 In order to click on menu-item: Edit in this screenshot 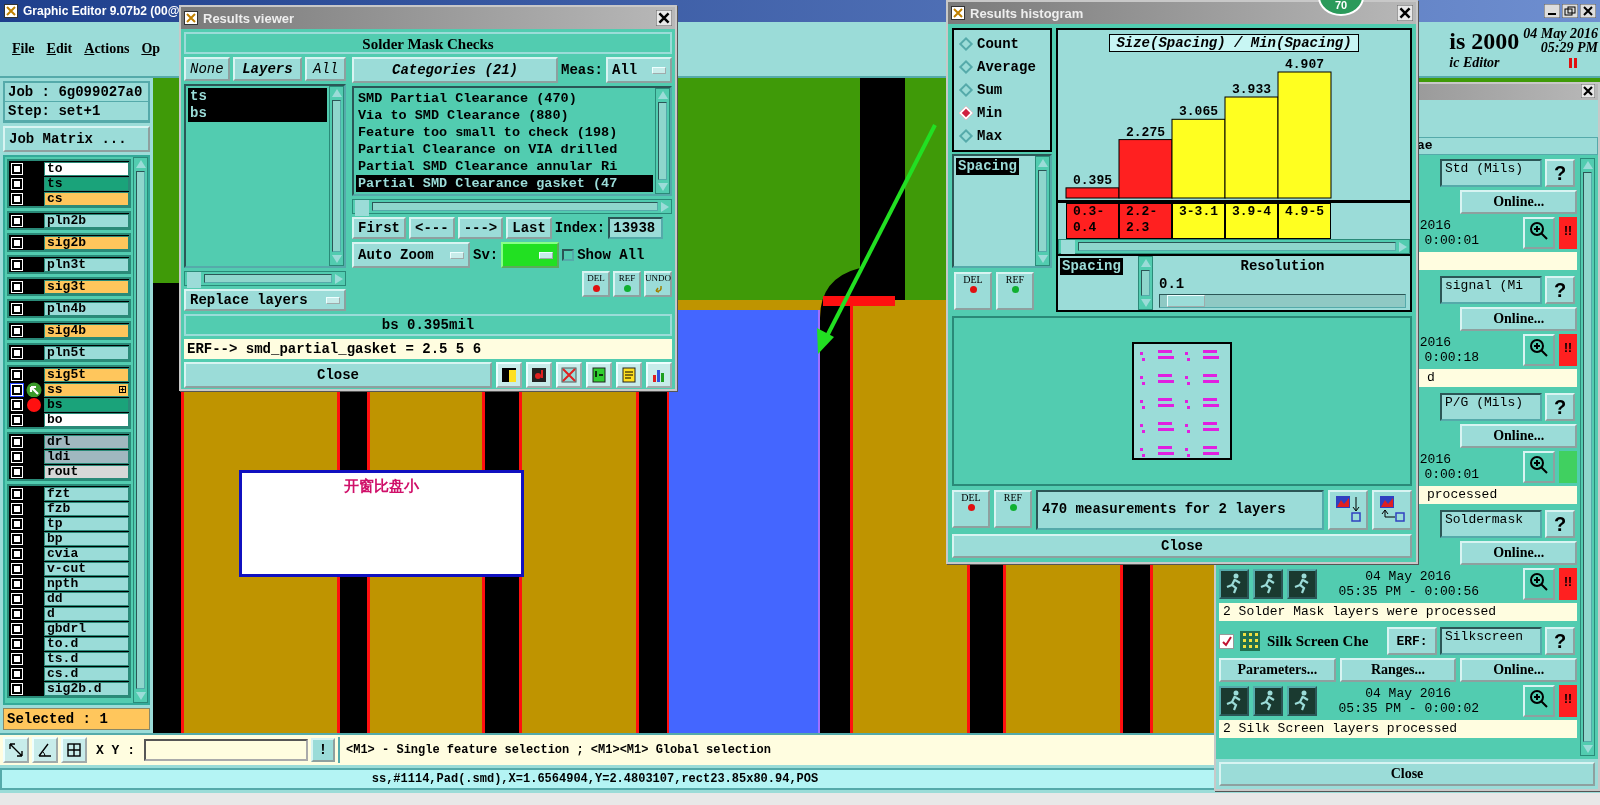, I will do `click(59, 49)`.